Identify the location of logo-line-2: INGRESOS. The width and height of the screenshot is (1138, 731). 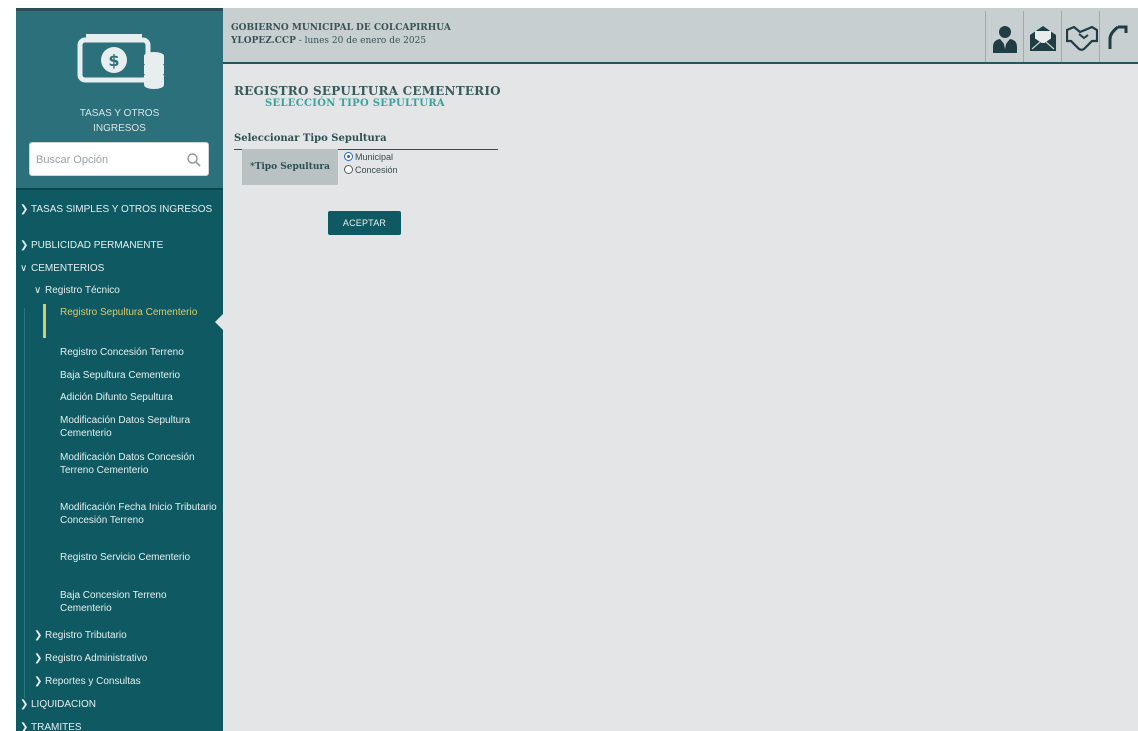
(119, 128).